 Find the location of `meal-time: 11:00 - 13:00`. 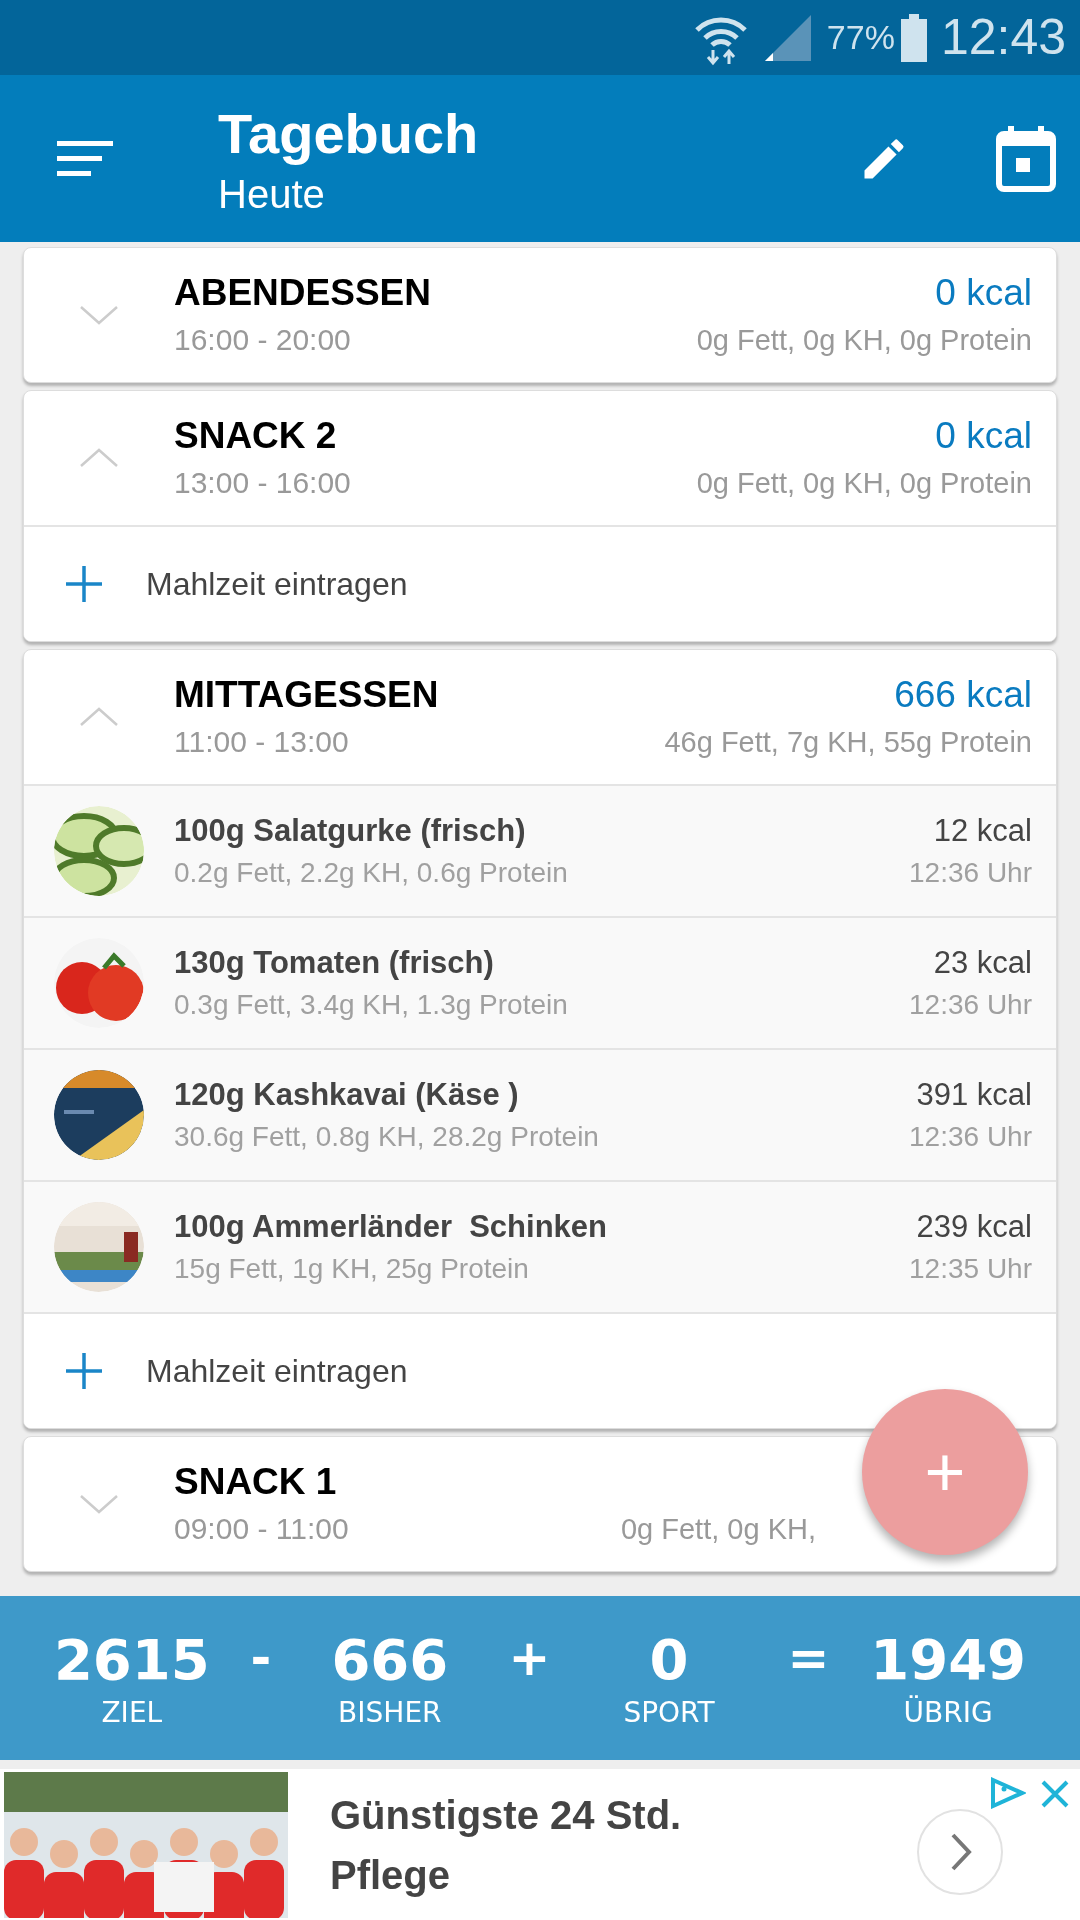

meal-time: 11:00 - 13:00 is located at coordinates (262, 742).